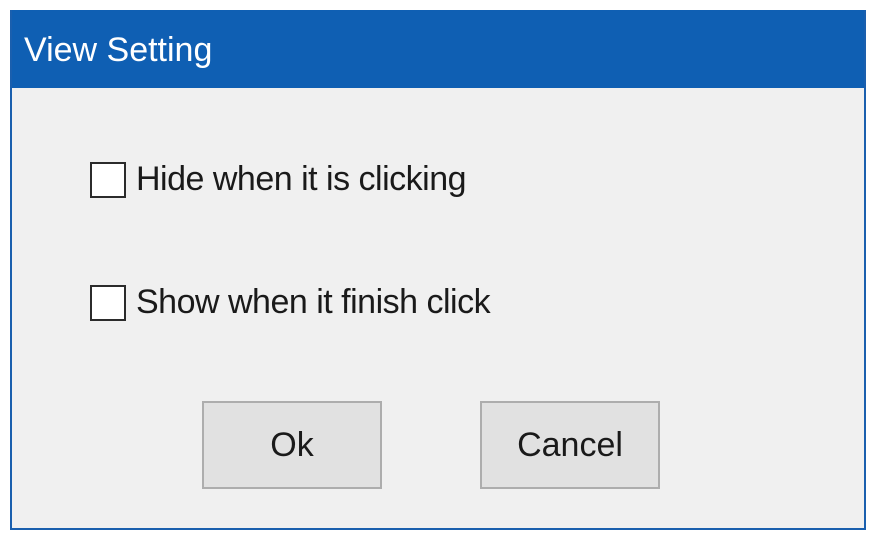 The image size is (870, 536). I want to click on hide-when-clicking-checkbox, so click(108, 179).